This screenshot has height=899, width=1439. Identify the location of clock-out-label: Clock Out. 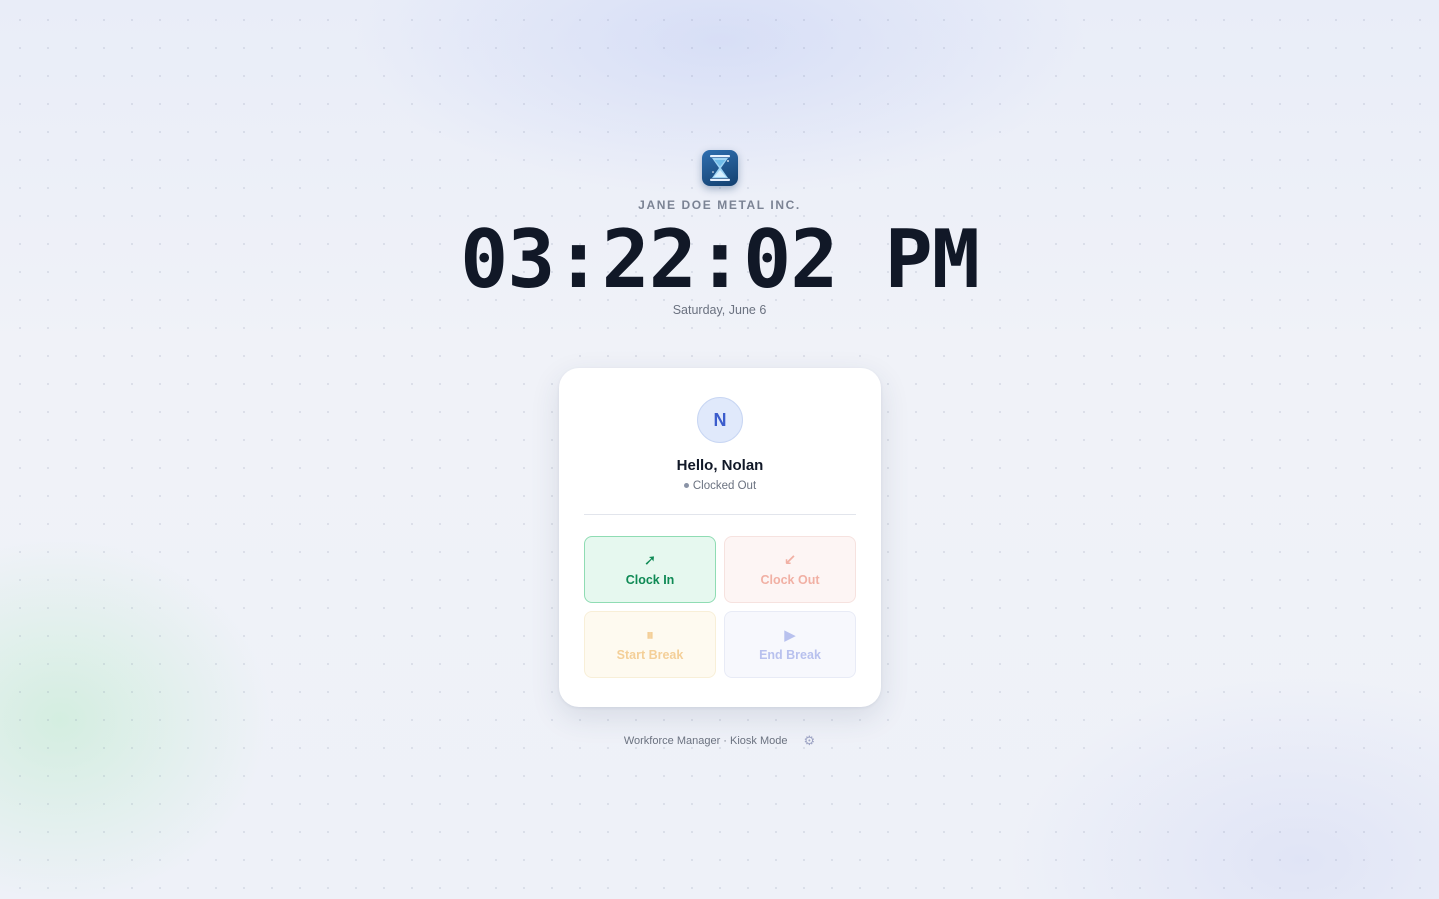
(790, 579).